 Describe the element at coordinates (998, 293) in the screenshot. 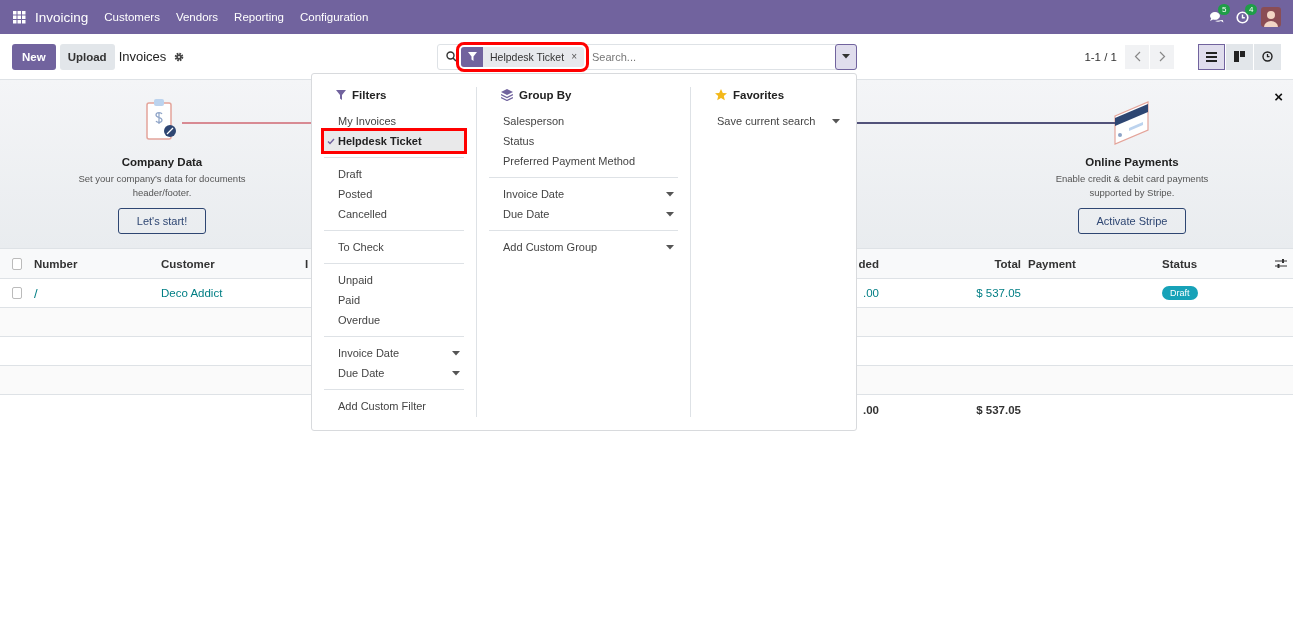

I see `total-amount: $ 537.05` at that location.